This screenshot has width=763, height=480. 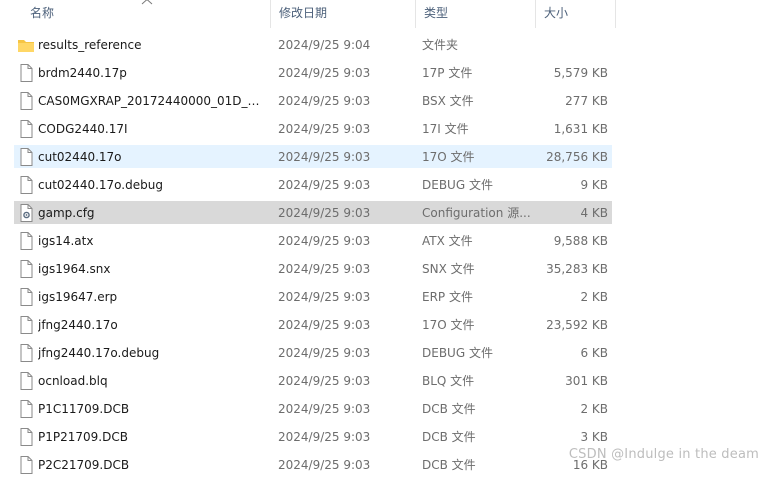 What do you see at coordinates (342, 14) in the screenshot?
I see `column-header-date: 修改日期` at bounding box center [342, 14].